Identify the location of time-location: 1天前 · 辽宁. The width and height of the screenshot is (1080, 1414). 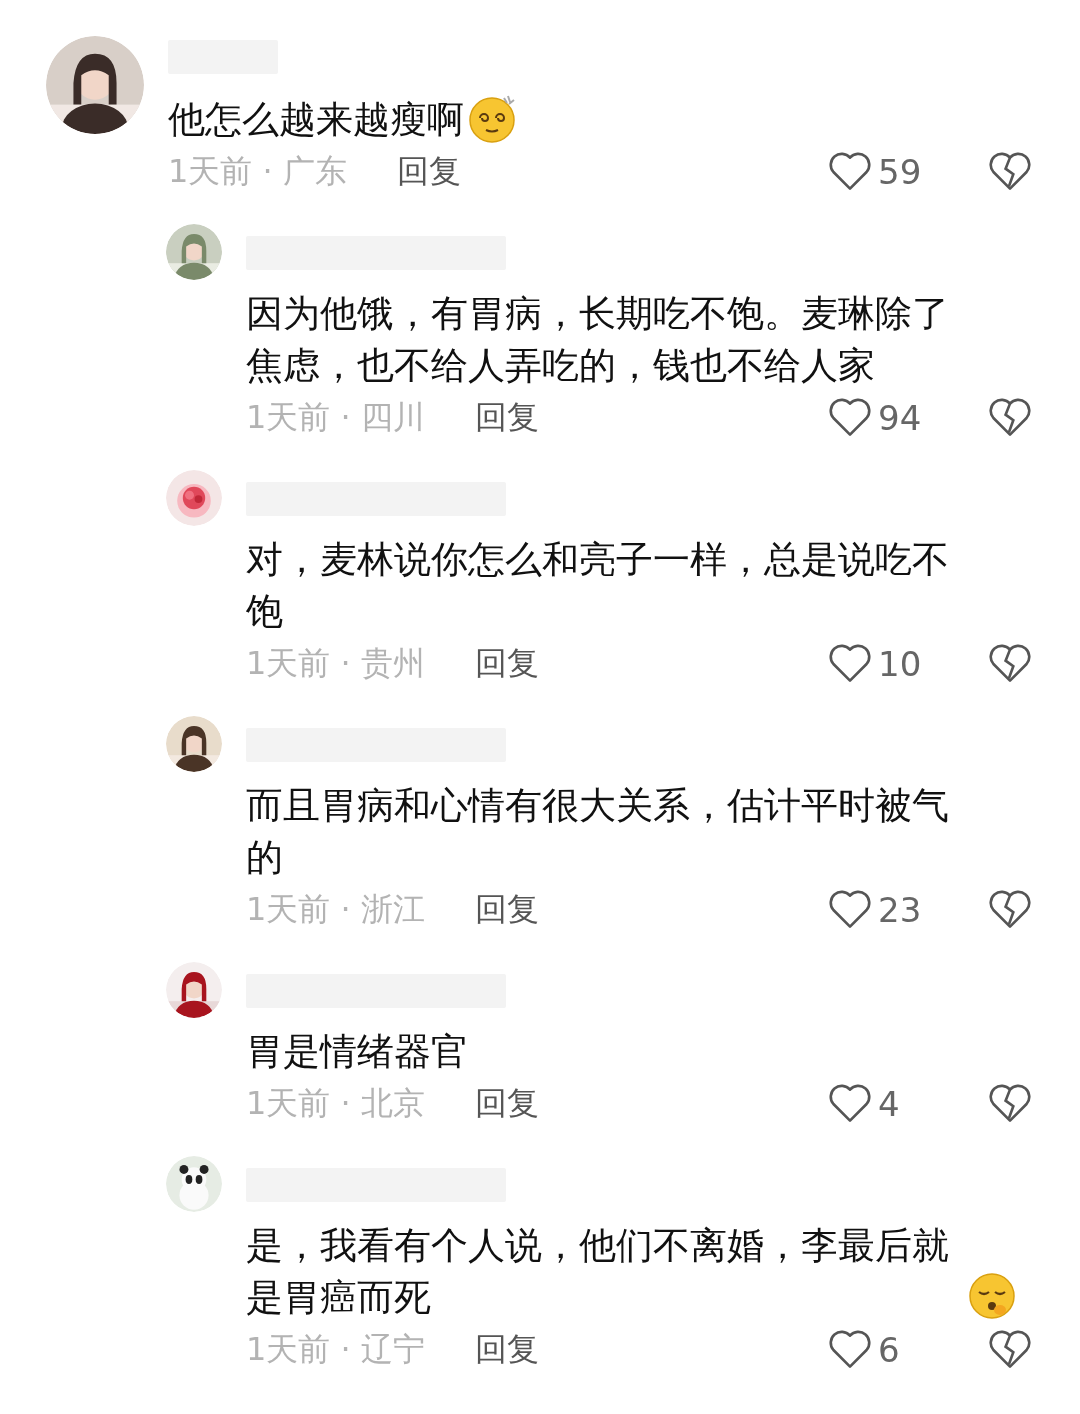
(335, 1349).